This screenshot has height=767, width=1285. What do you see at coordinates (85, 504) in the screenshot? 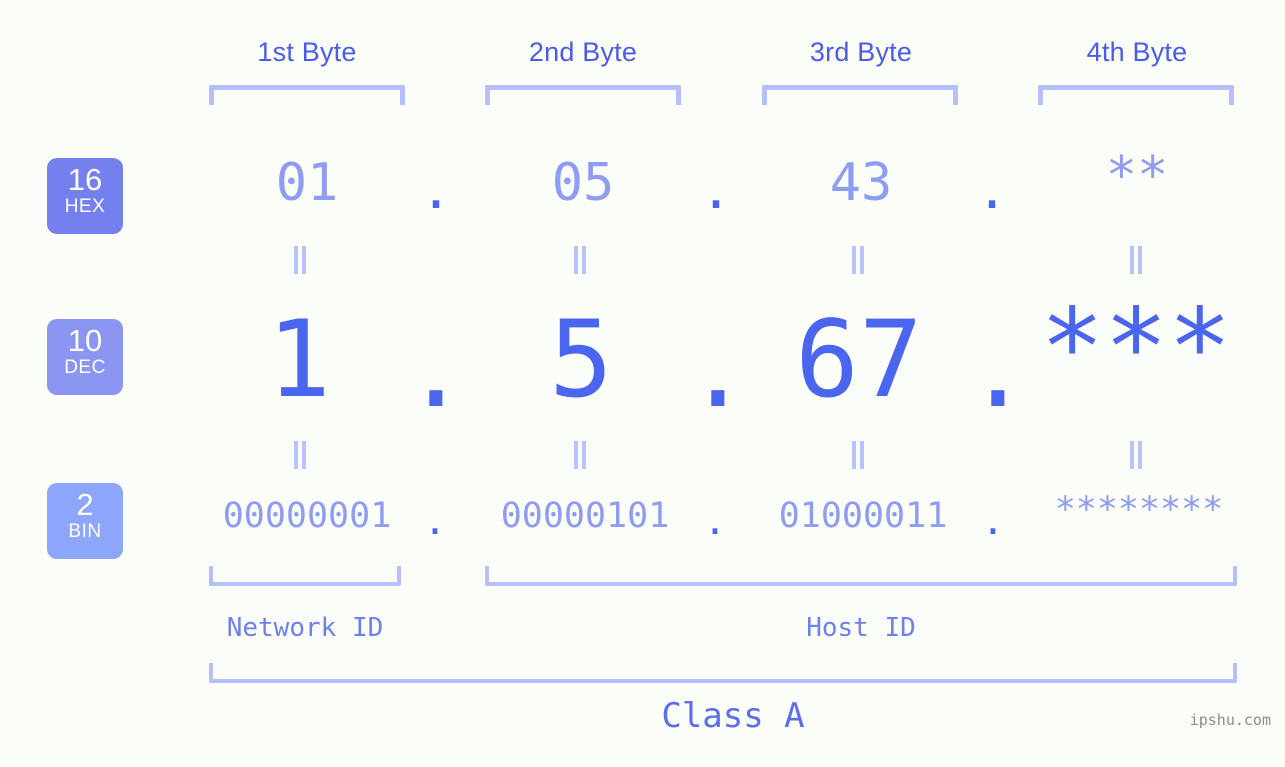
I see `base-badge-bin-number: 2` at bounding box center [85, 504].